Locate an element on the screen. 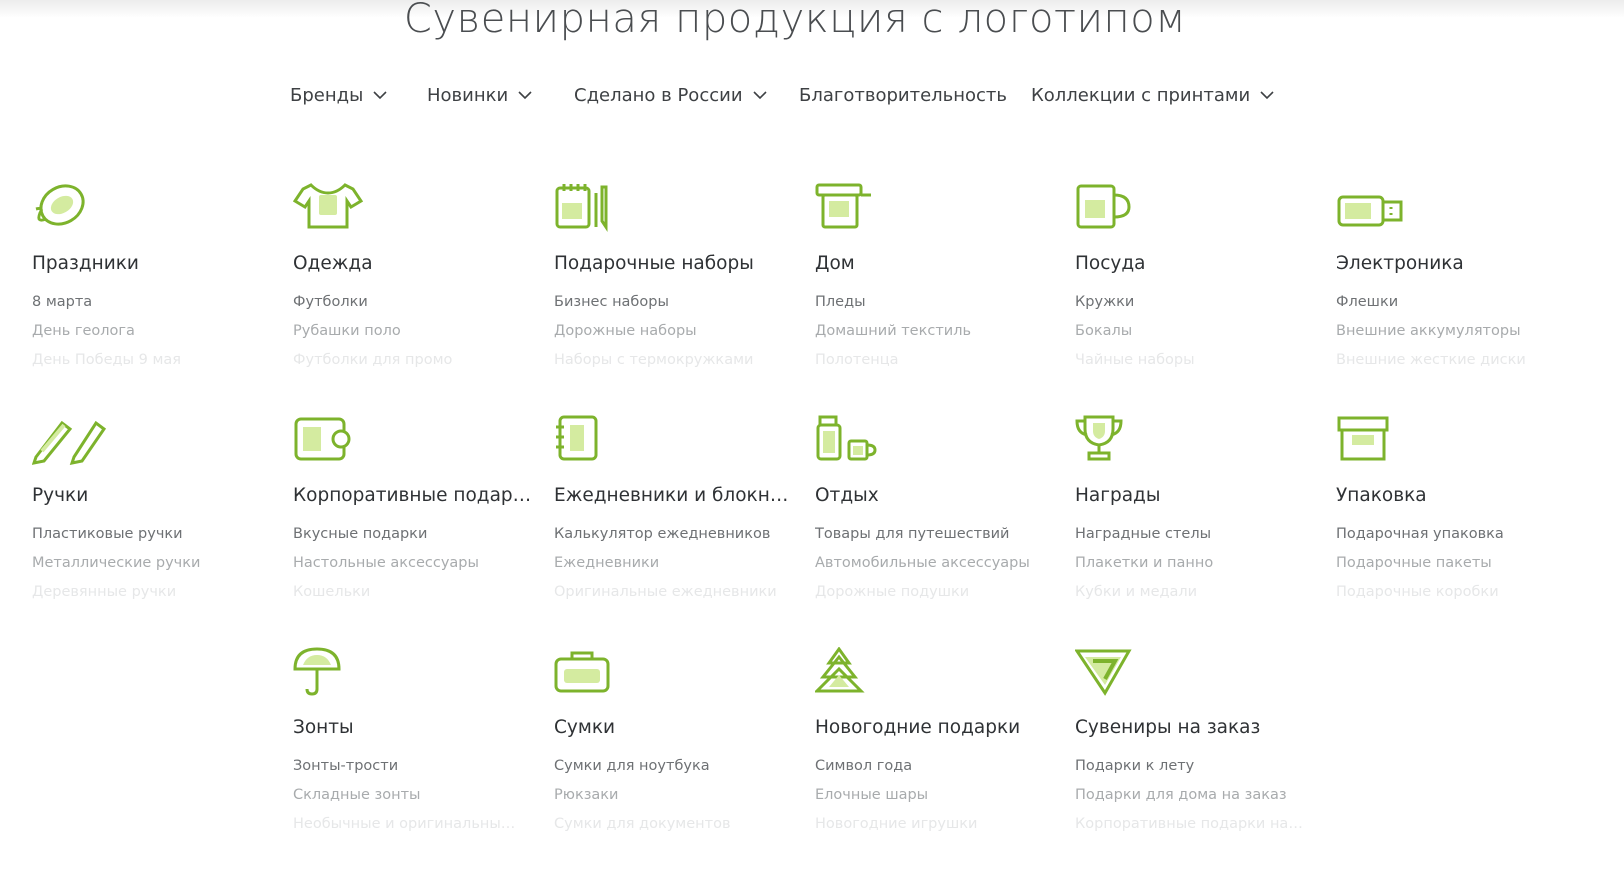 The image size is (1624, 869). nav-charity-label: Благотворительность is located at coordinates (903, 95).